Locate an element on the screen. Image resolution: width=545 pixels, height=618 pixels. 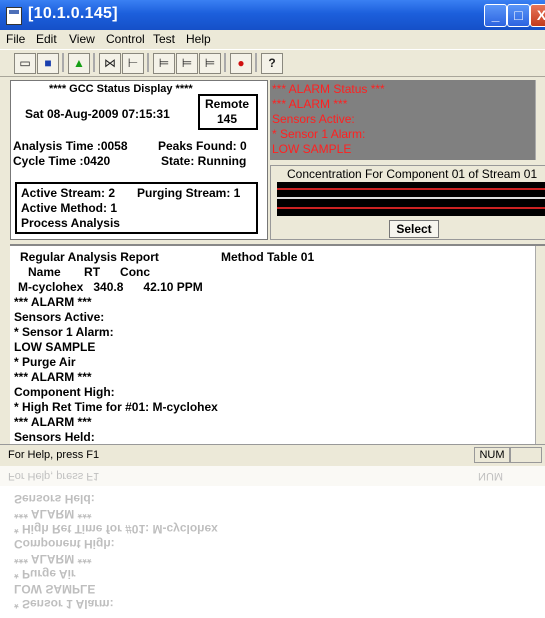
alarm-scrollbar is located at coordinates (540, 120).